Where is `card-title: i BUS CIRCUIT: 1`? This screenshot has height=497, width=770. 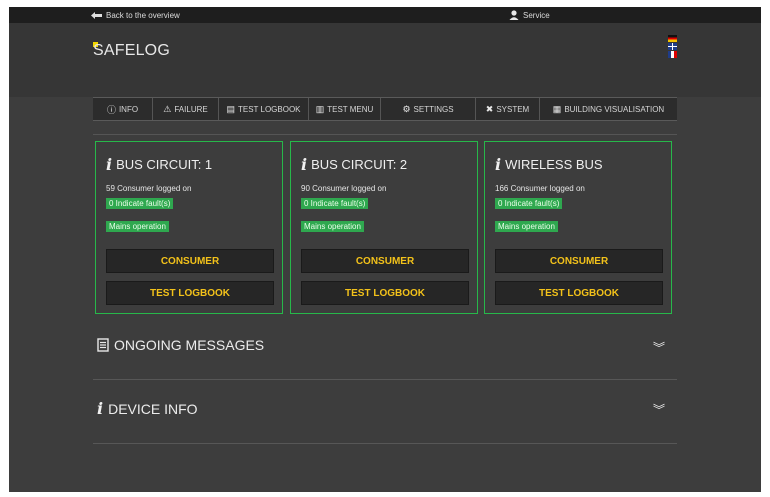
card-title: i BUS CIRCUIT: 1 is located at coordinates (159, 164).